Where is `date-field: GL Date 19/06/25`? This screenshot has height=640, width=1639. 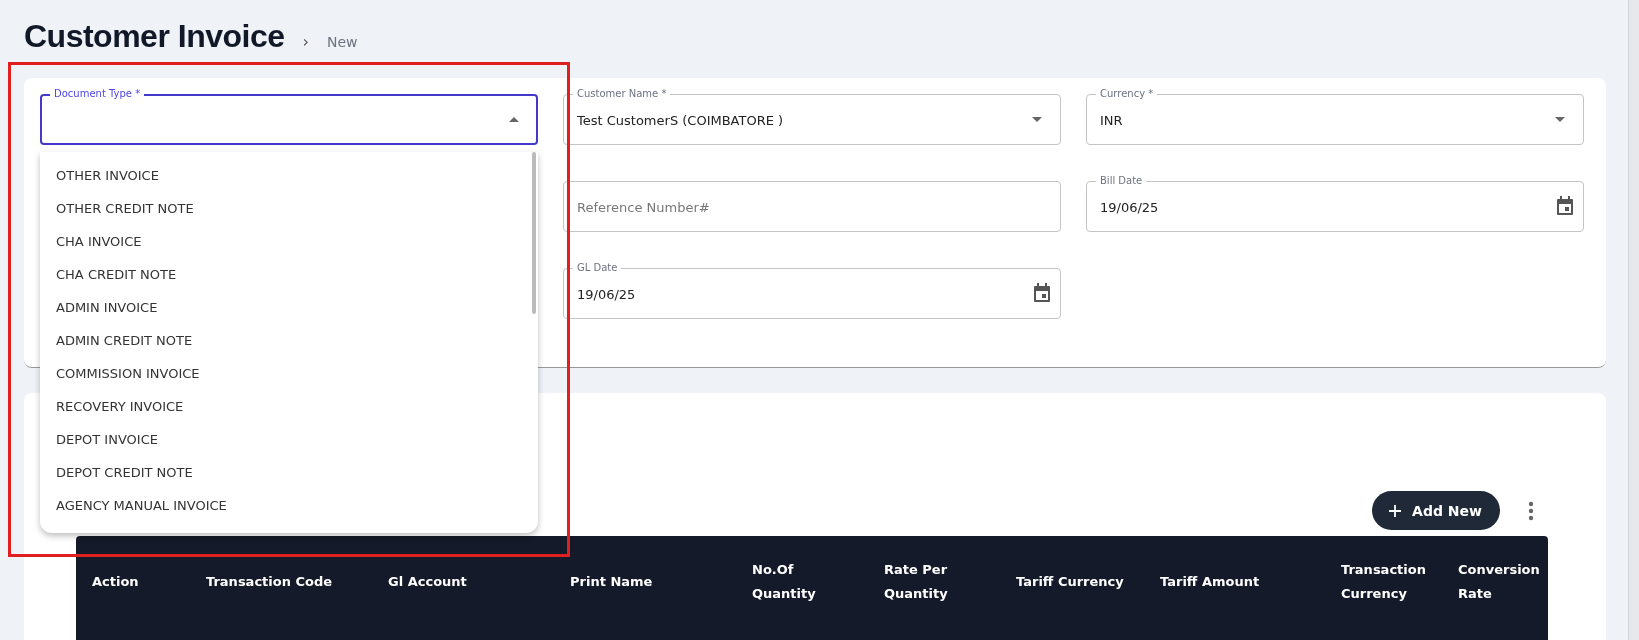
date-field: GL Date 19/06/25 is located at coordinates (812, 290).